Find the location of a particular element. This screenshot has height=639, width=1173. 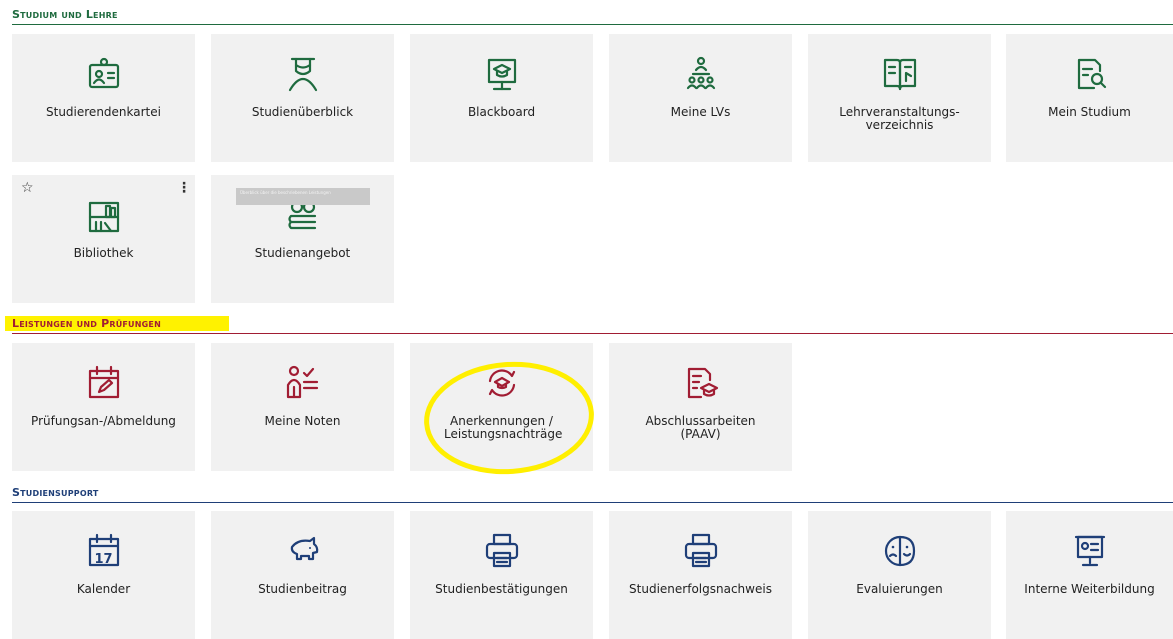

tile-label: Prüfungsan-/Abmeldung is located at coordinates (103, 421).